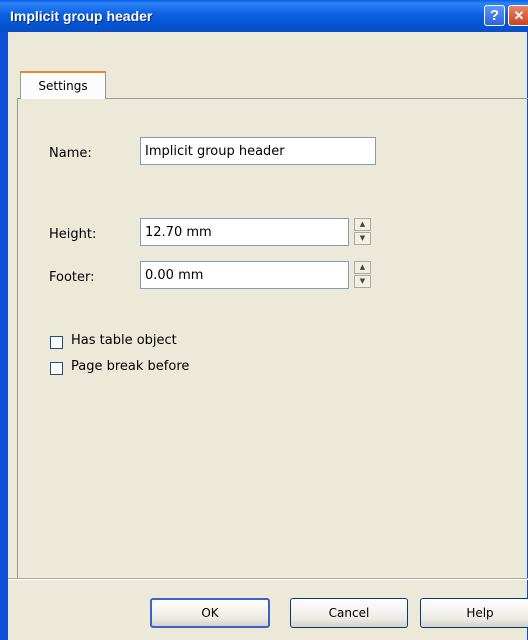 The height and width of the screenshot is (640, 528). What do you see at coordinates (244, 232) in the screenshot?
I see `height-field` at bounding box center [244, 232].